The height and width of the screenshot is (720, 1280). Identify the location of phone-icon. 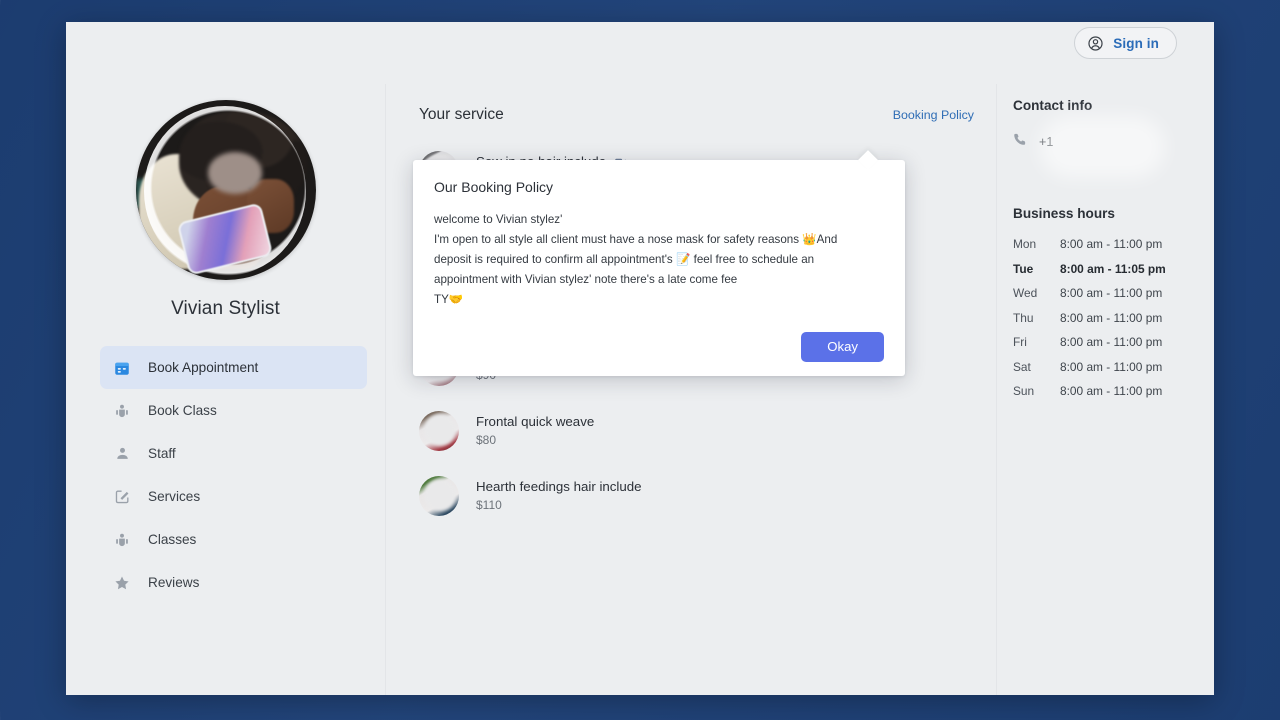
(1020, 141).